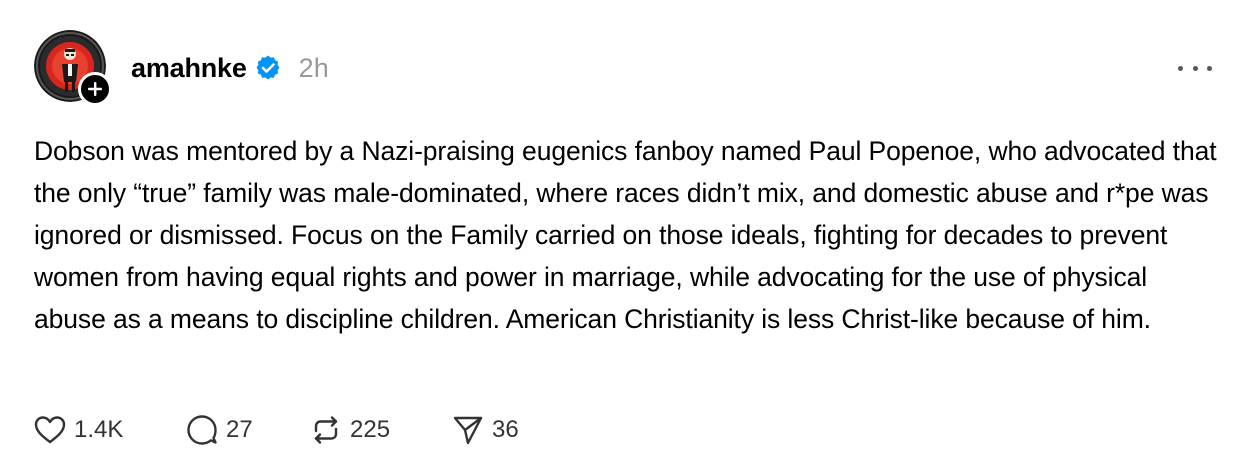 The height and width of the screenshot is (468, 1250). Describe the element at coordinates (268, 67) in the screenshot. I see `verified-badge-icon` at that location.